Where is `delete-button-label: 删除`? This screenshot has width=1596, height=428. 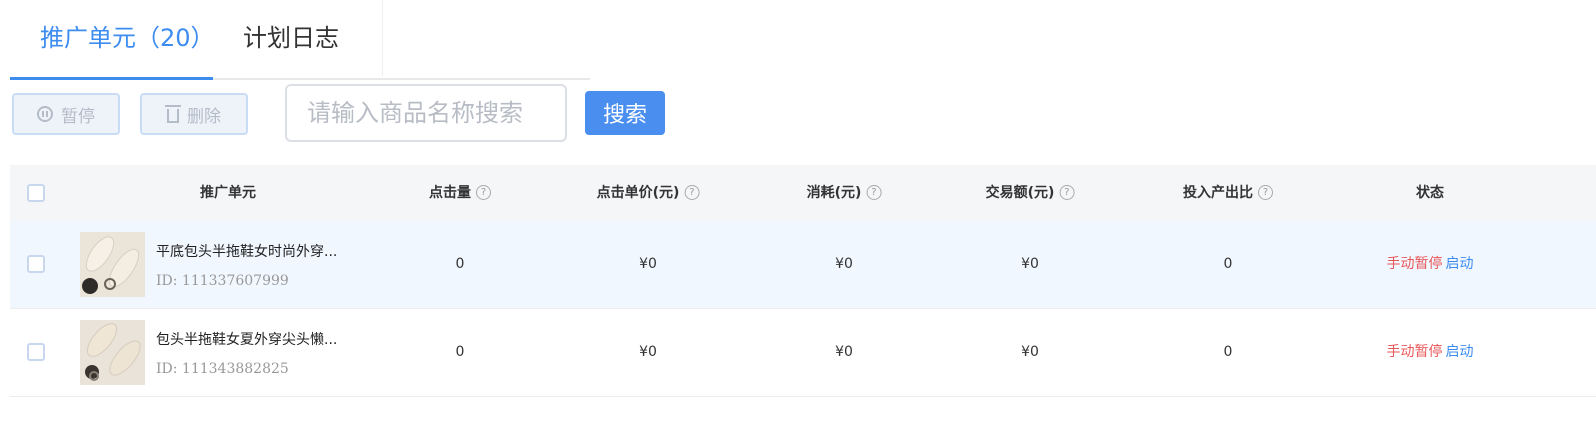
delete-button-label: 删除 is located at coordinates (204, 116).